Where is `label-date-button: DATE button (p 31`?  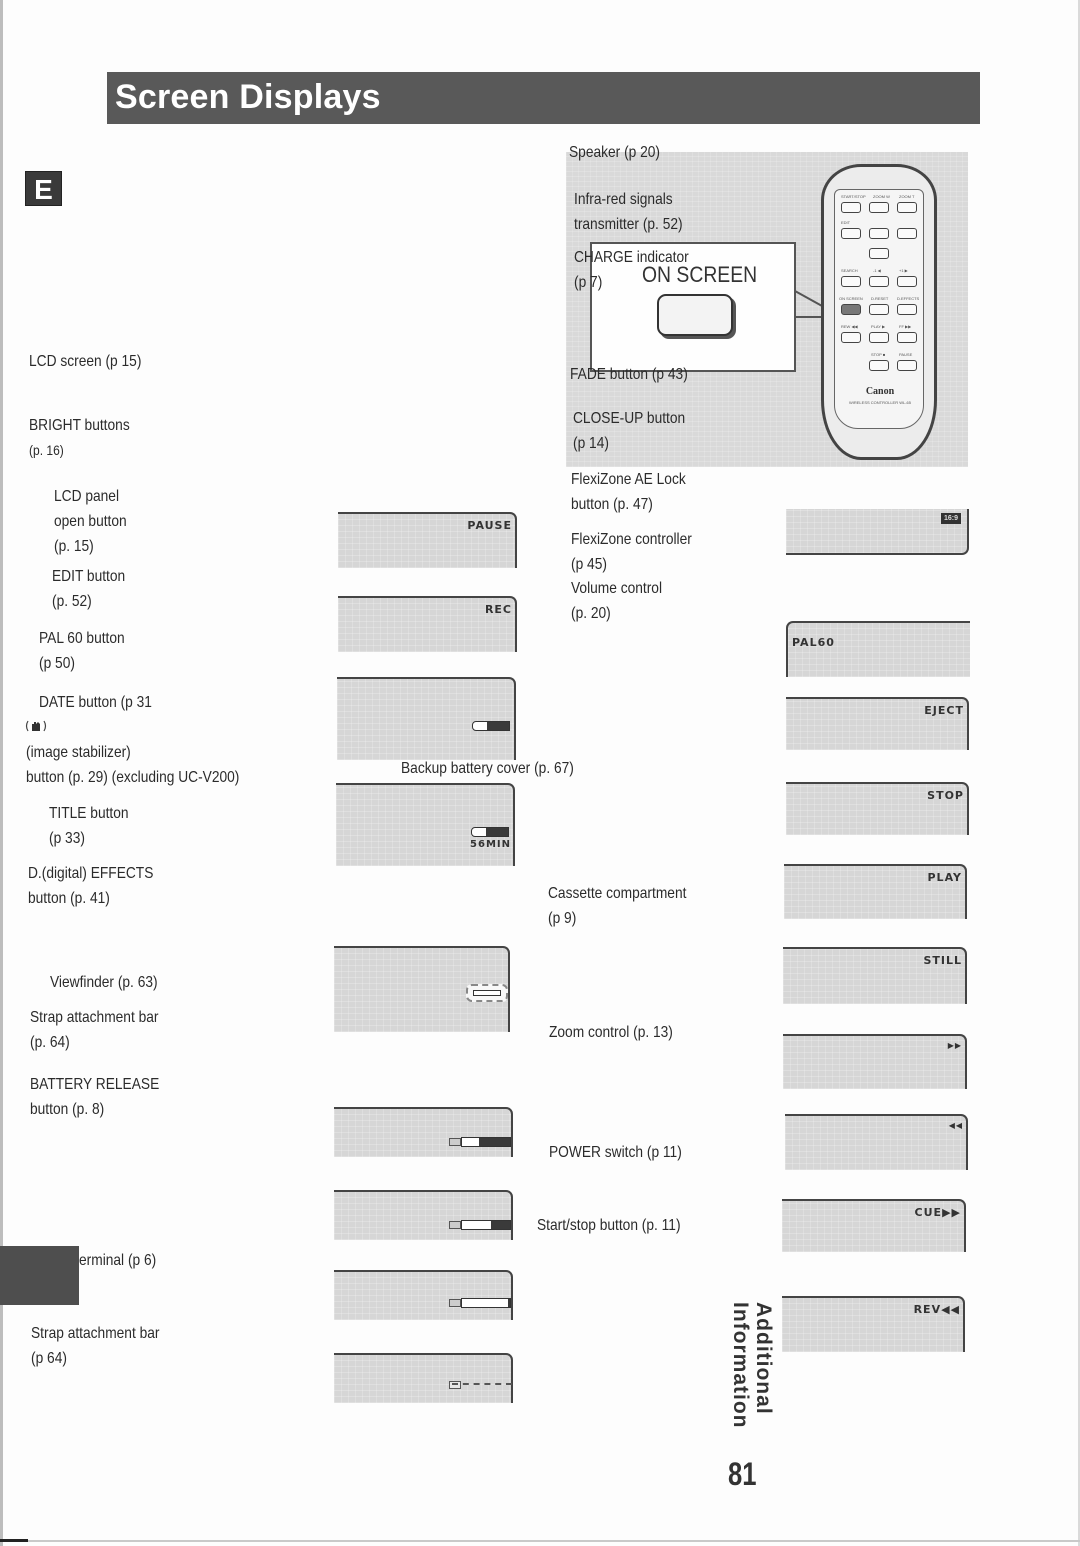
label-date-button: DATE button (p 31 is located at coordinates (95, 702).